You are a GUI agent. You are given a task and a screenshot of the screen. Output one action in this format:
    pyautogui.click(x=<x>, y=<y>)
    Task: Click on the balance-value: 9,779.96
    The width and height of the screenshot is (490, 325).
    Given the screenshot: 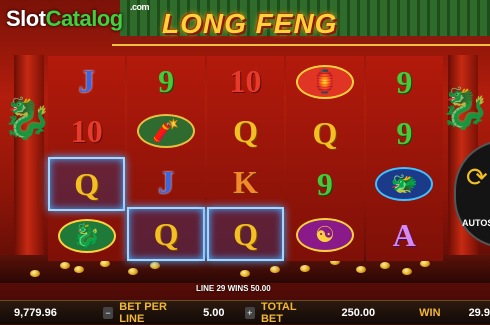 What is the action you would take?
    pyautogui.click(x=35, y=312)
    